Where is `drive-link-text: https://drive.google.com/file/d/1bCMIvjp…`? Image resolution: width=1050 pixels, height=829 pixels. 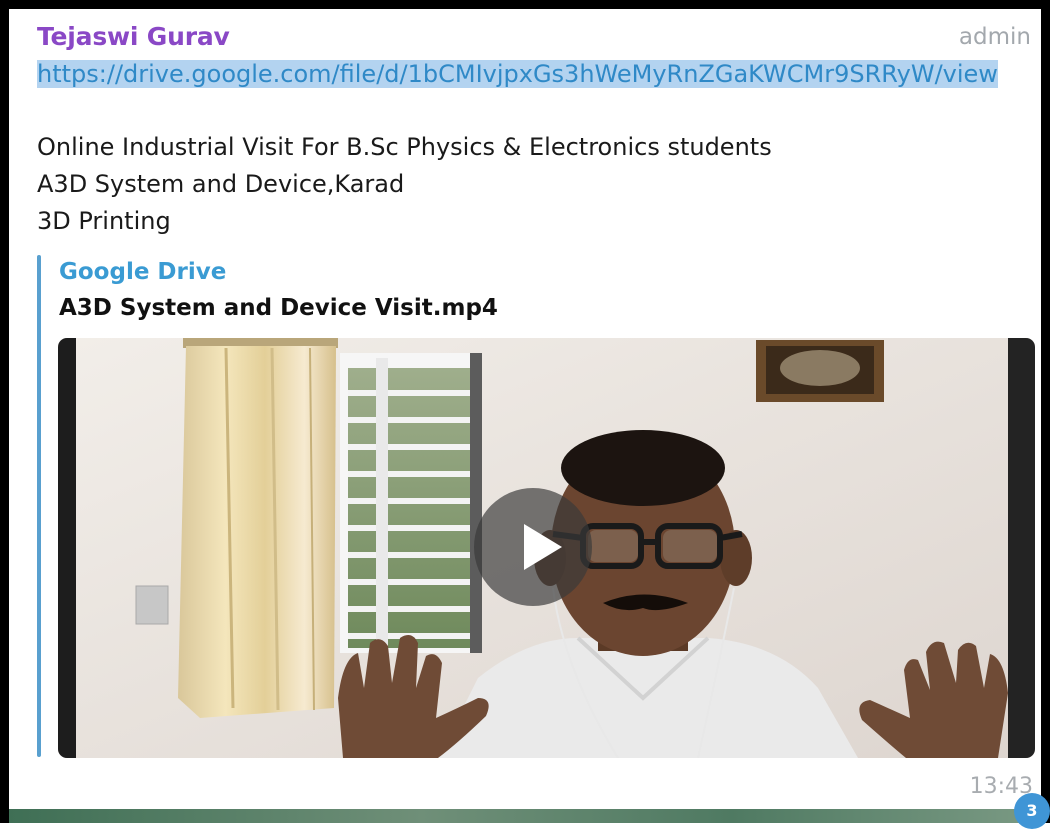 drive-link-text: https://drive.google.com/file/d/1bCMIvjp… is located at coordinates (517, 74).